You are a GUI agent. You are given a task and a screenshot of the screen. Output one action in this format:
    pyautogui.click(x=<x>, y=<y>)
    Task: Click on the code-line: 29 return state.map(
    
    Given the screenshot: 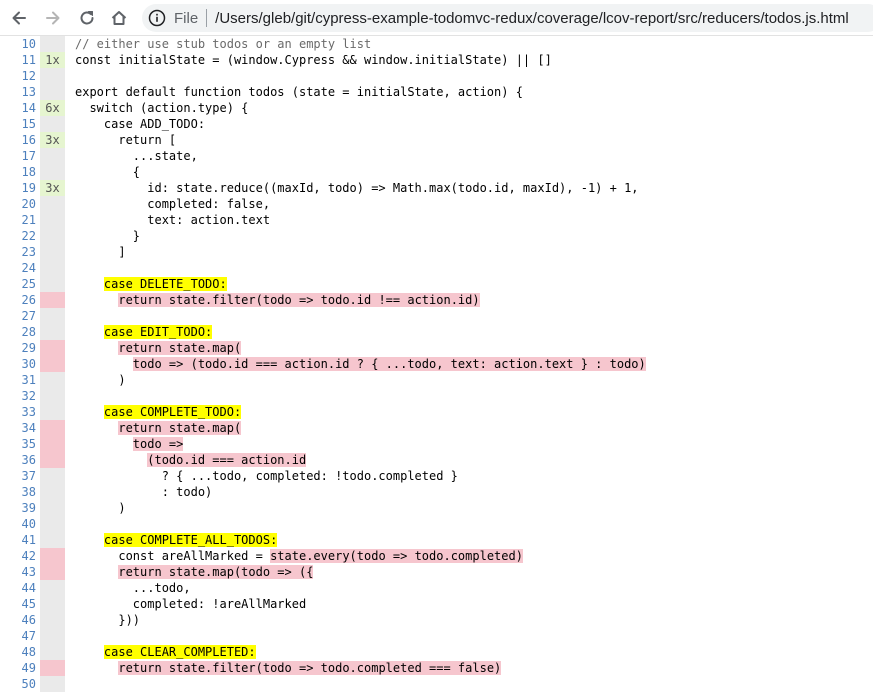 What is the action you would take?
    pyautogui.click(x=436, y=348)
    